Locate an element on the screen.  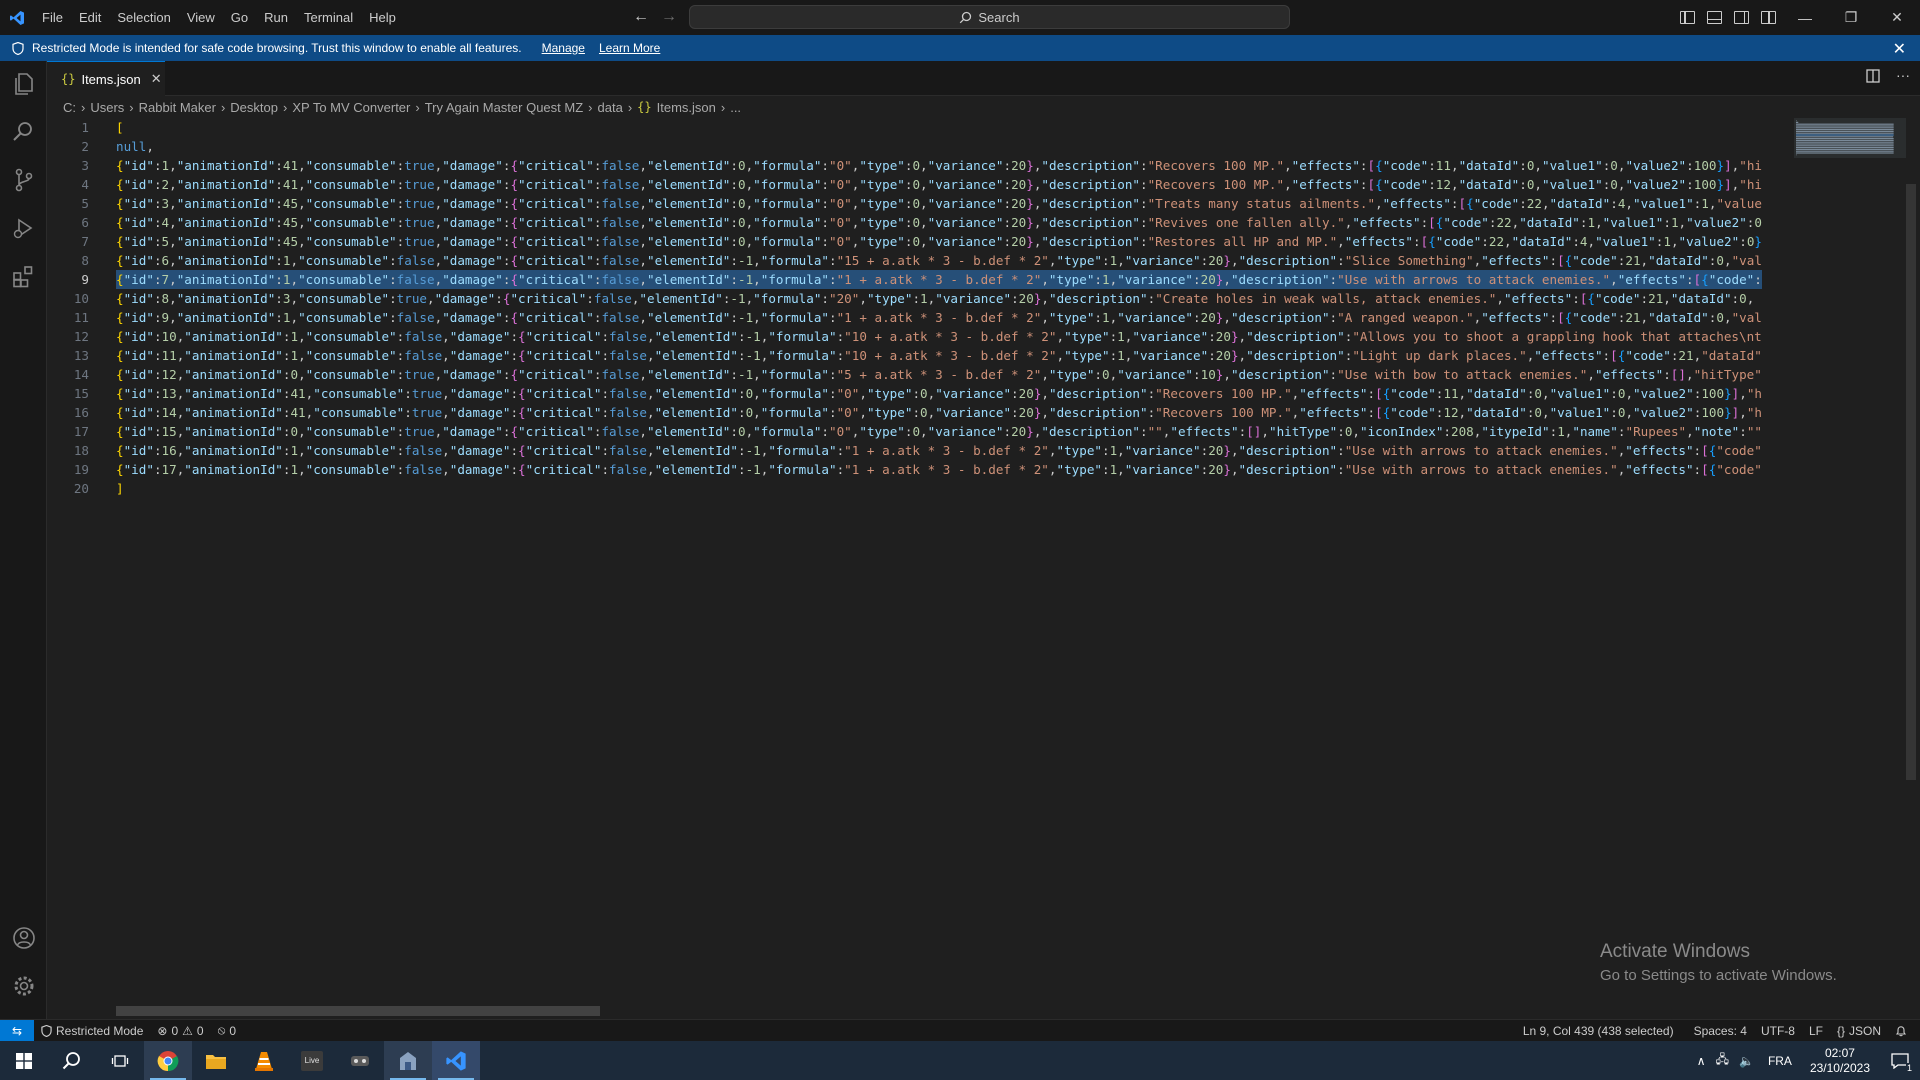
menu-item-selection: Selection is located at coordinates (143, 17).